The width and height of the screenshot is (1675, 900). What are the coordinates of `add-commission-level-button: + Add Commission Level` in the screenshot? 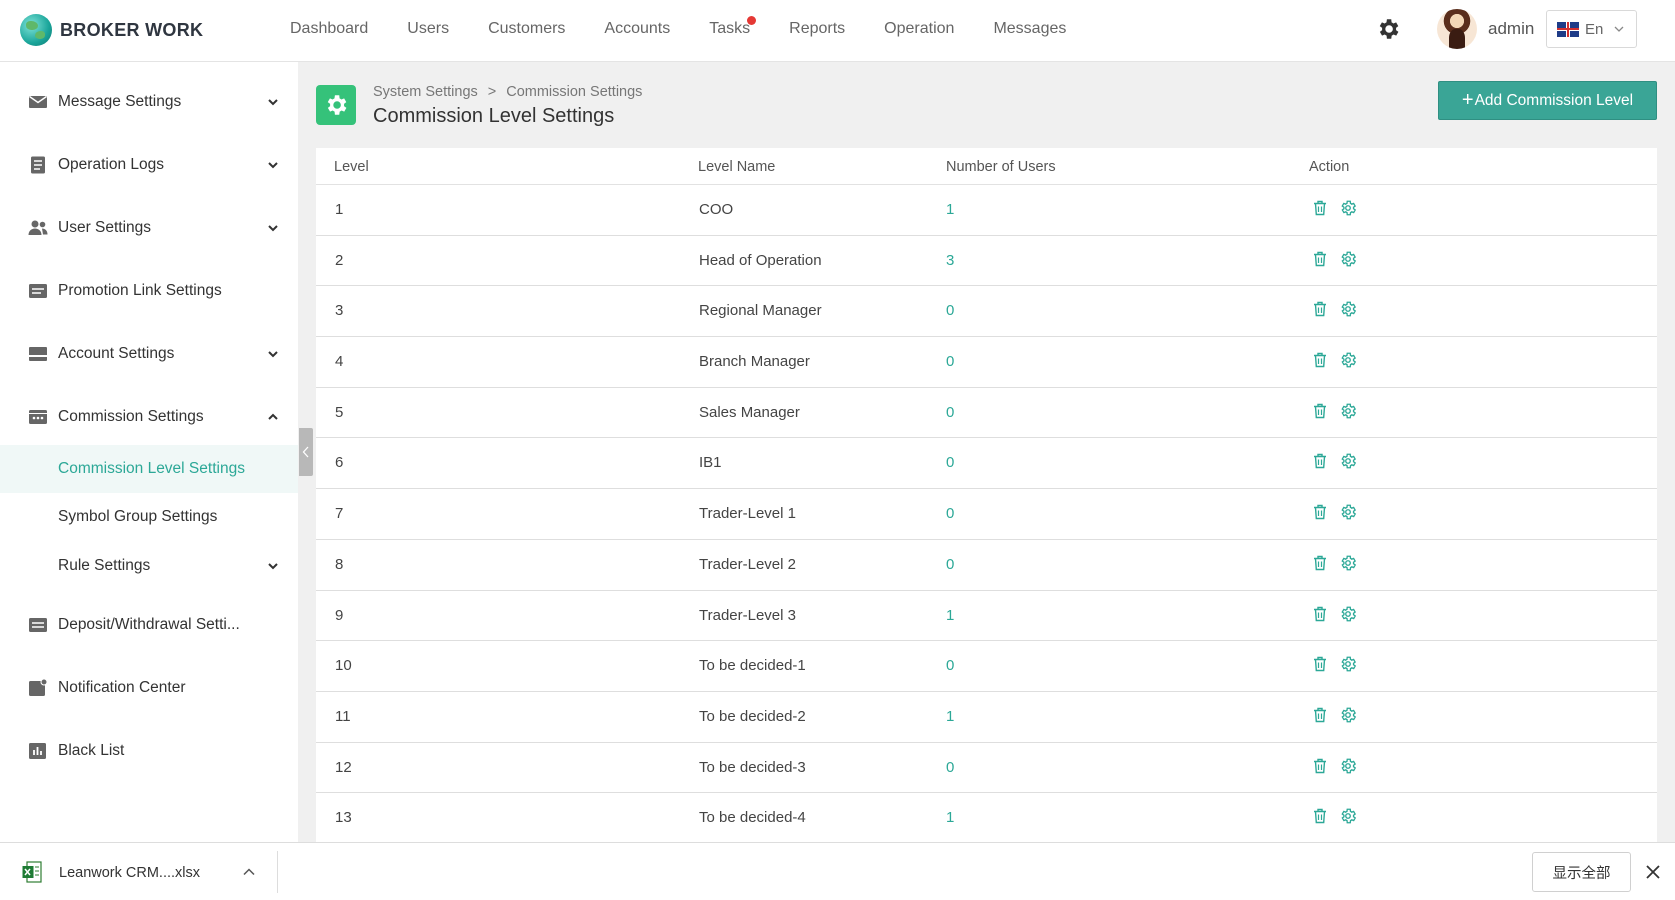 It's located at (1547, 100).